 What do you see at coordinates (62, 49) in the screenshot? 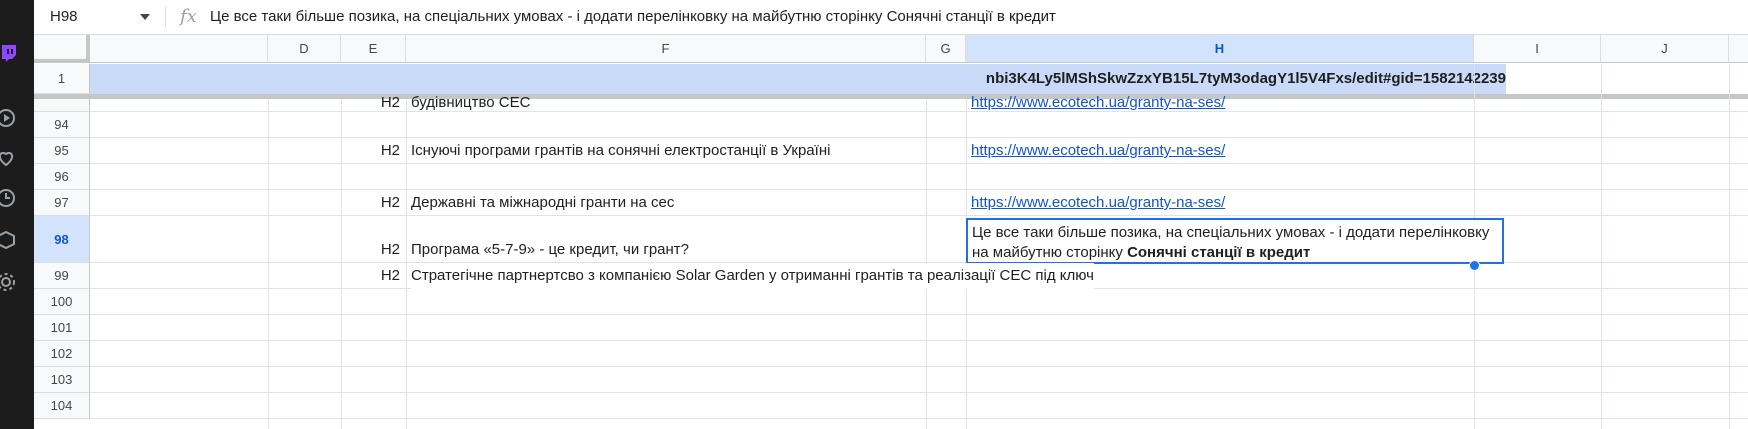
I see `select-all-corner` at bounding box center [62, 49].